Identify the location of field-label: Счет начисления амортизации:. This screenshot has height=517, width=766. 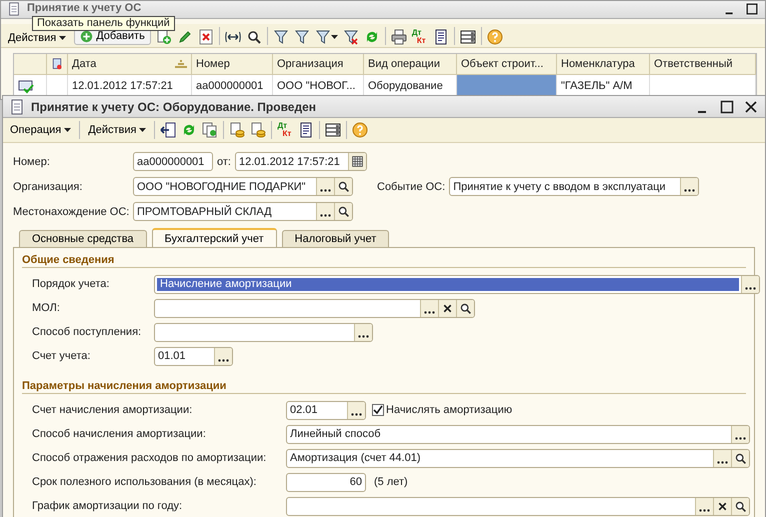
(113, 410).